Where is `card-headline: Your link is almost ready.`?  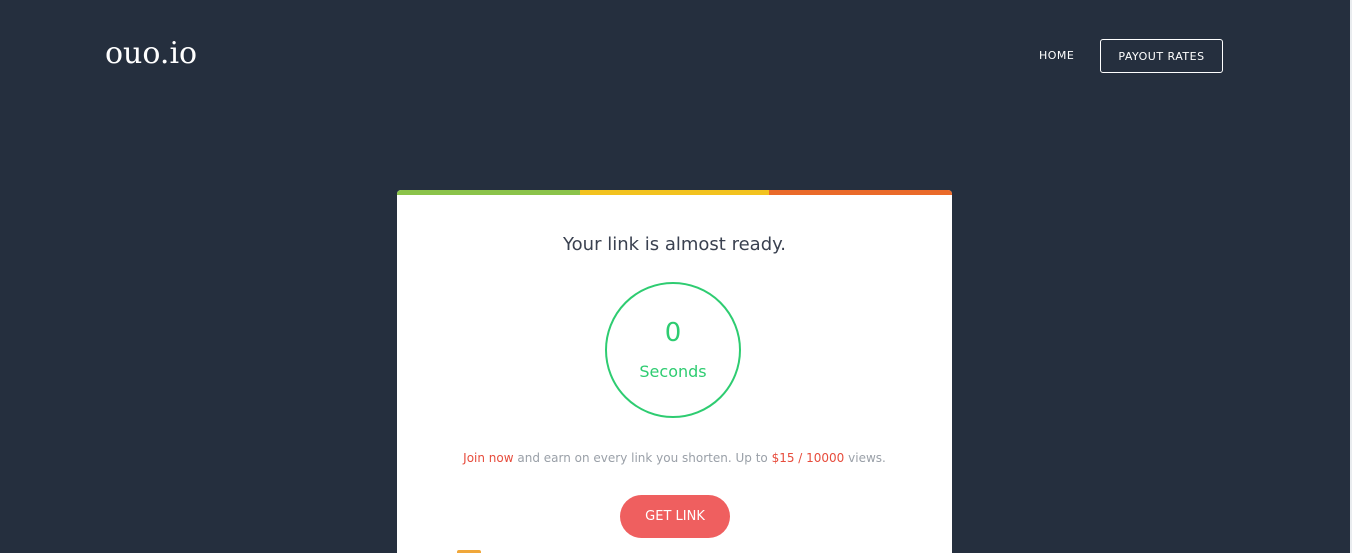 card-headline: Your link is almost ready. is located at coordinates (674, 244).